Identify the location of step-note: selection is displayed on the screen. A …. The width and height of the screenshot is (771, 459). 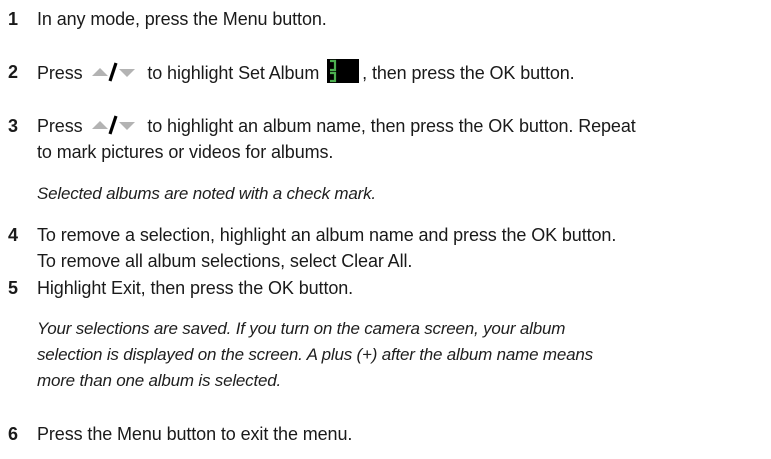
(315, 354).